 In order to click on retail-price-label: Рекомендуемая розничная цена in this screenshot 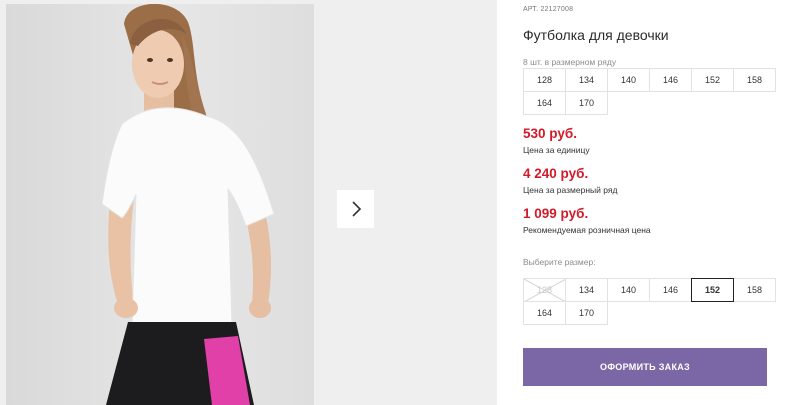, I will do `click(587, 230)`.